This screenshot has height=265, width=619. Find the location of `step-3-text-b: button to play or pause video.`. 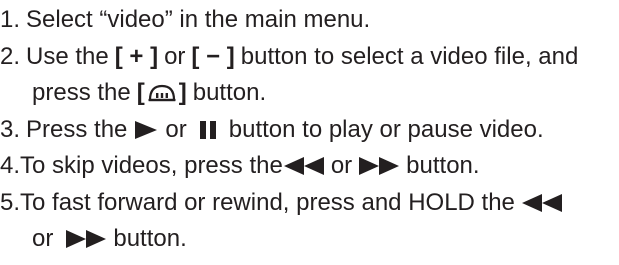

step-3-text-b: button to play or pause video. is located at coordinates (386, 129).